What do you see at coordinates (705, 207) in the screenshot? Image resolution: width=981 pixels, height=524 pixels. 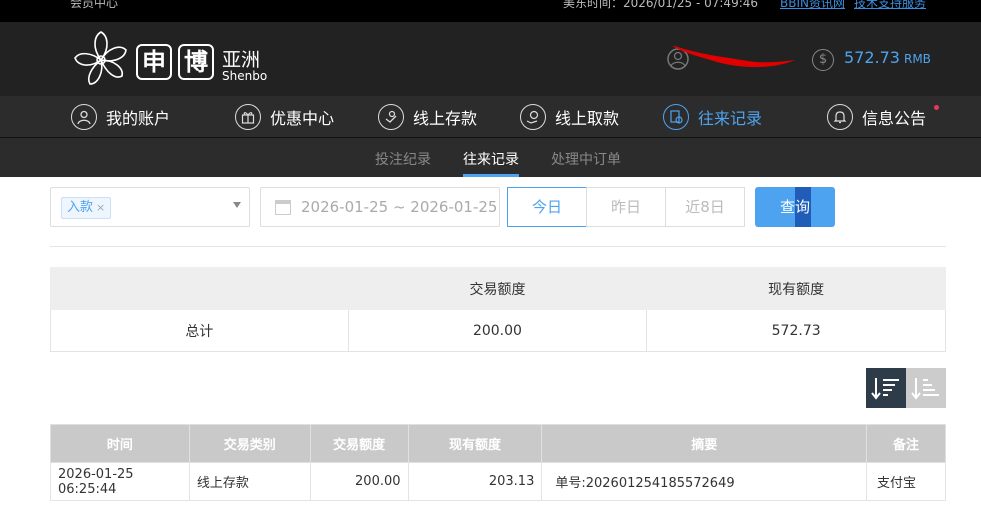 I see `last-8-days-button: 近8日` at bounding box center [705, 207].